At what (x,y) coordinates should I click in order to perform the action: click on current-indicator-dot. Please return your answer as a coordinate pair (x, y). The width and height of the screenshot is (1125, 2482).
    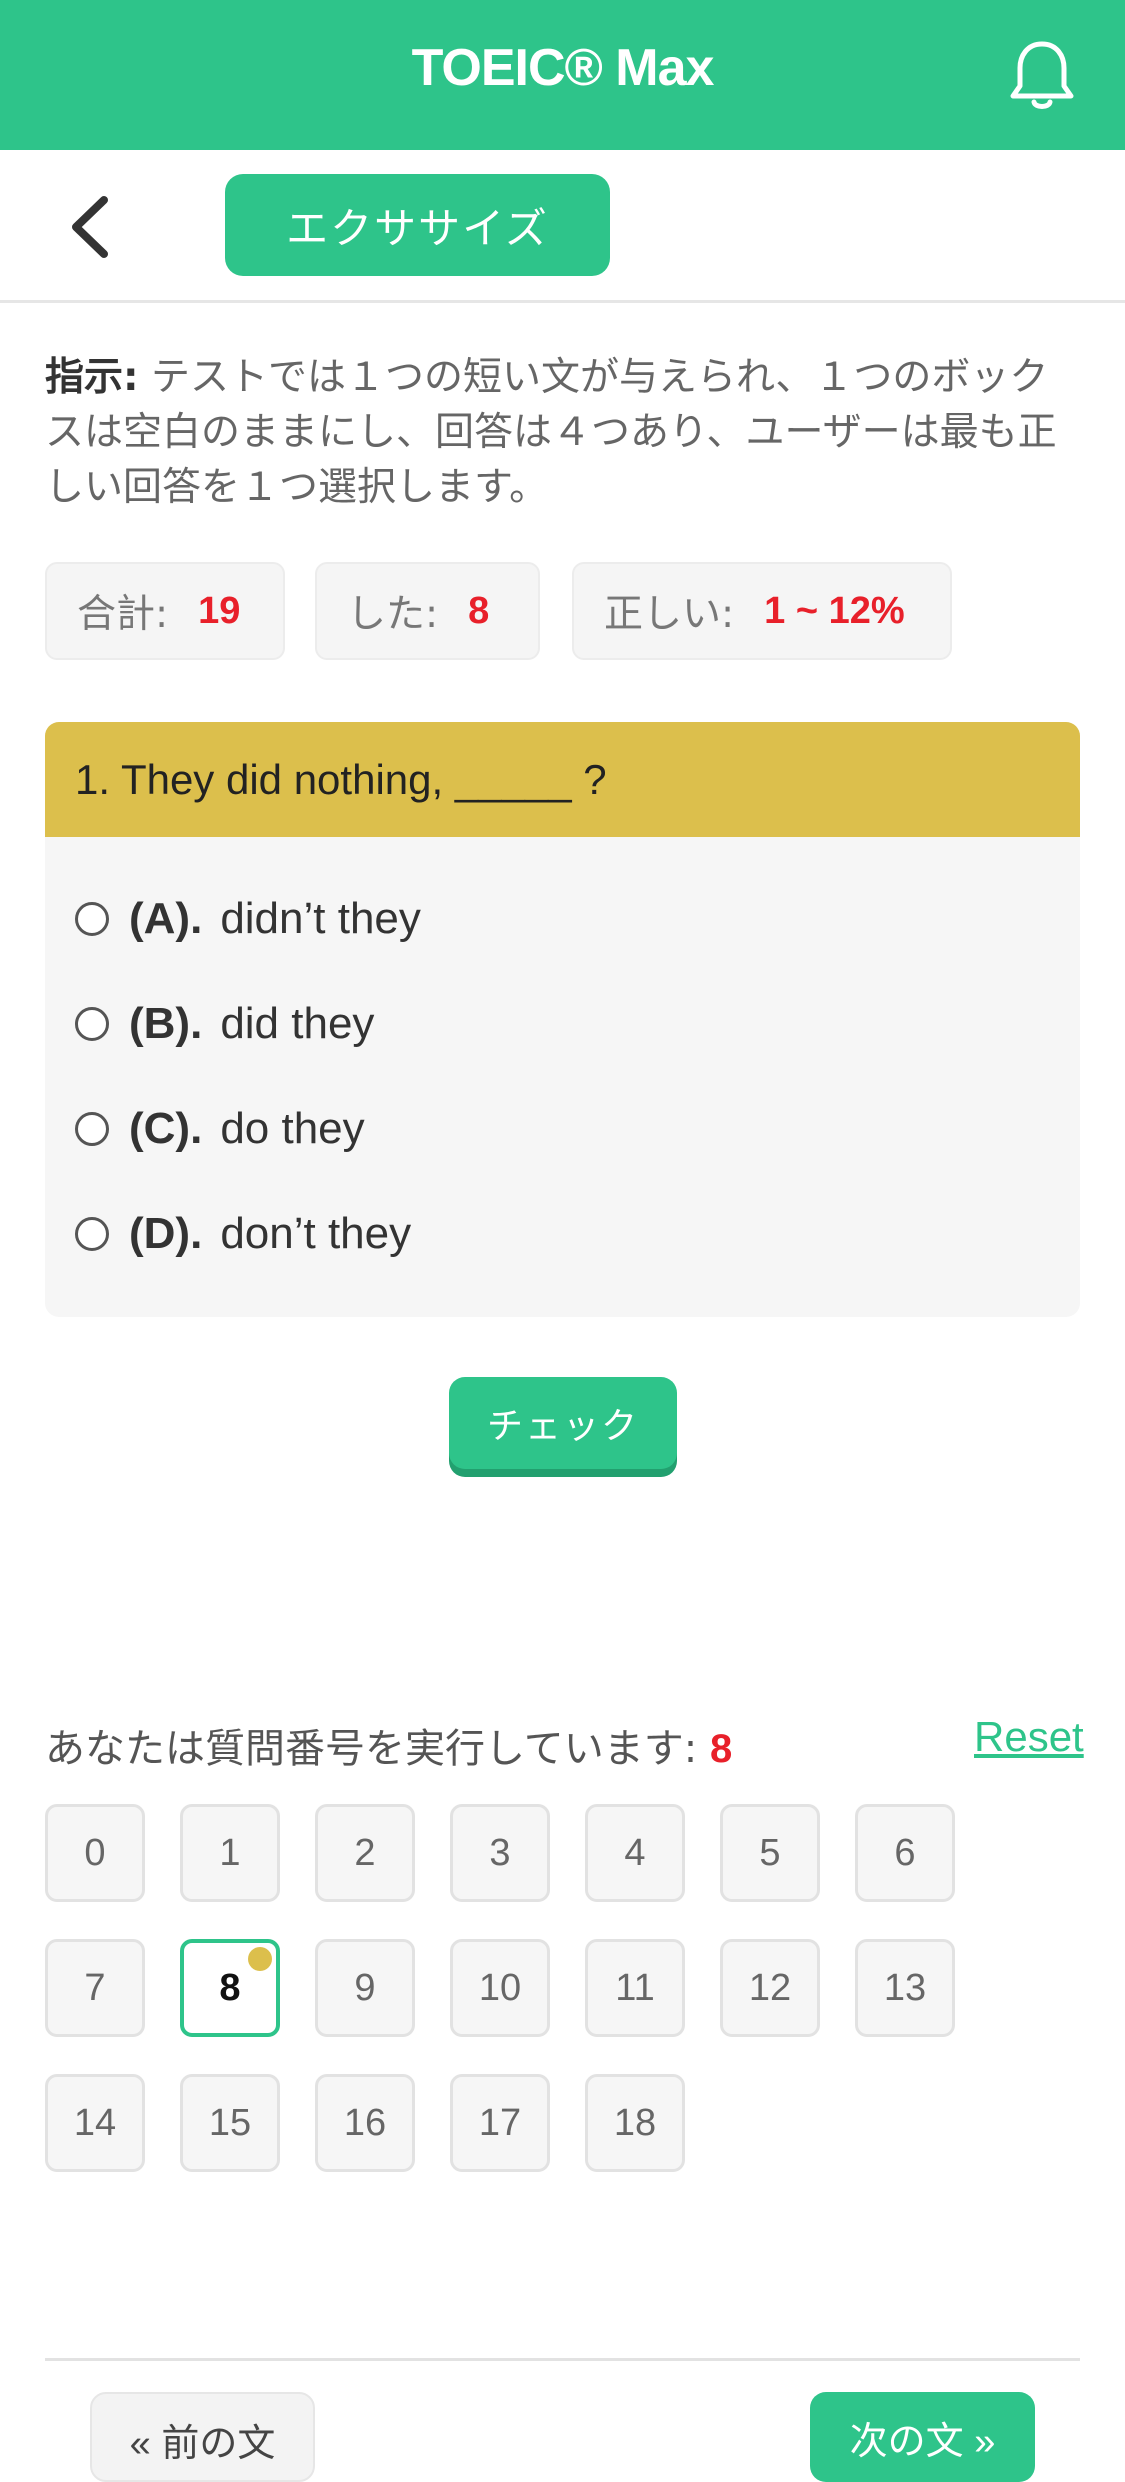
    Looking at the image, I should click on (260, 1959).